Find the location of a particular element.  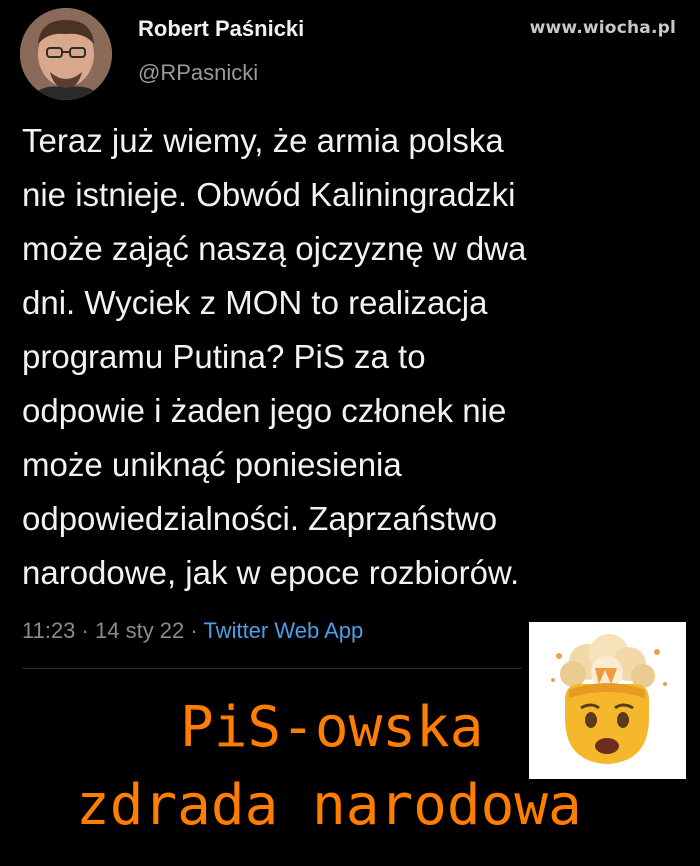

exploding-head-icon is located at coordinates (609, 699).